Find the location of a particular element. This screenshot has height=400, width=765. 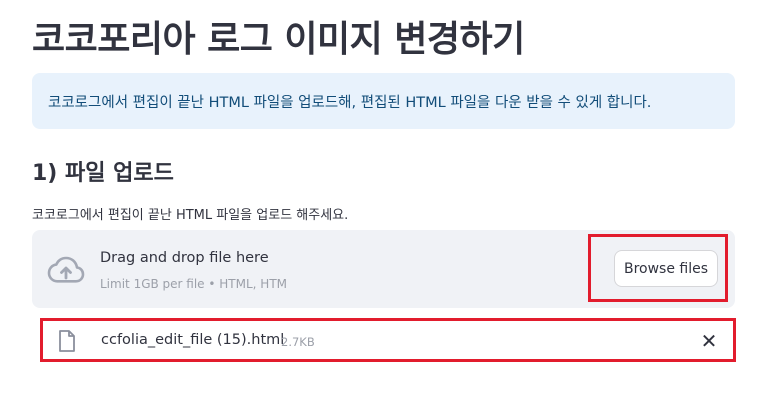

cloud-upload-icon is located at coordinates (66, 269).